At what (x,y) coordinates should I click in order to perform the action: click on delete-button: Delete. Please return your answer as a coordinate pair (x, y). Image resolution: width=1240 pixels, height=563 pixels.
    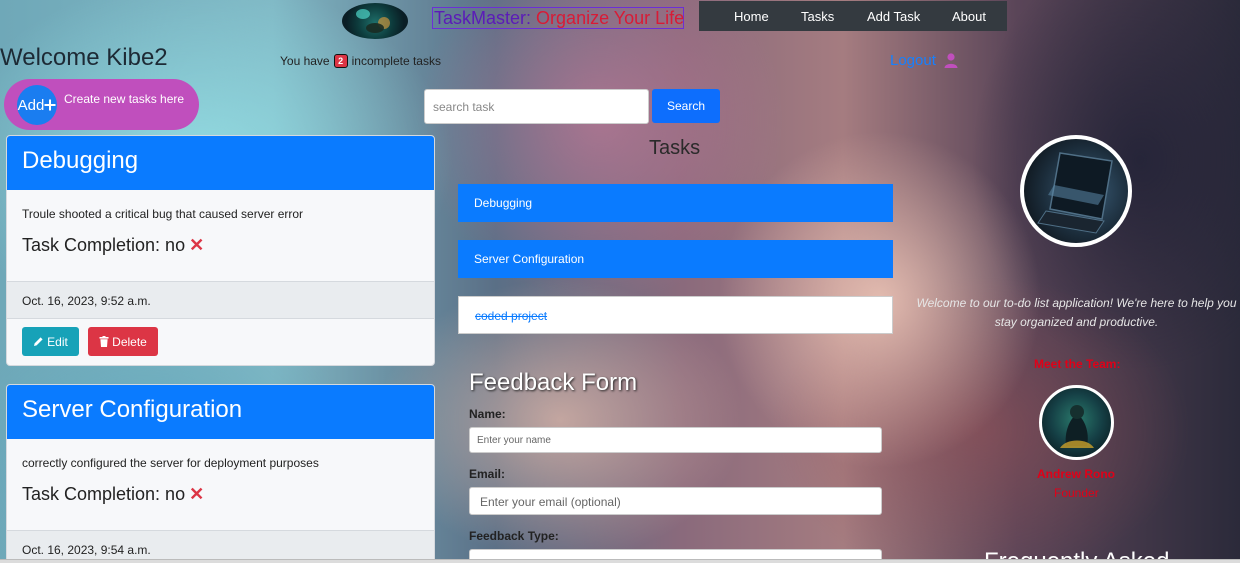
    Looking at the image, I should click on (123, 341).